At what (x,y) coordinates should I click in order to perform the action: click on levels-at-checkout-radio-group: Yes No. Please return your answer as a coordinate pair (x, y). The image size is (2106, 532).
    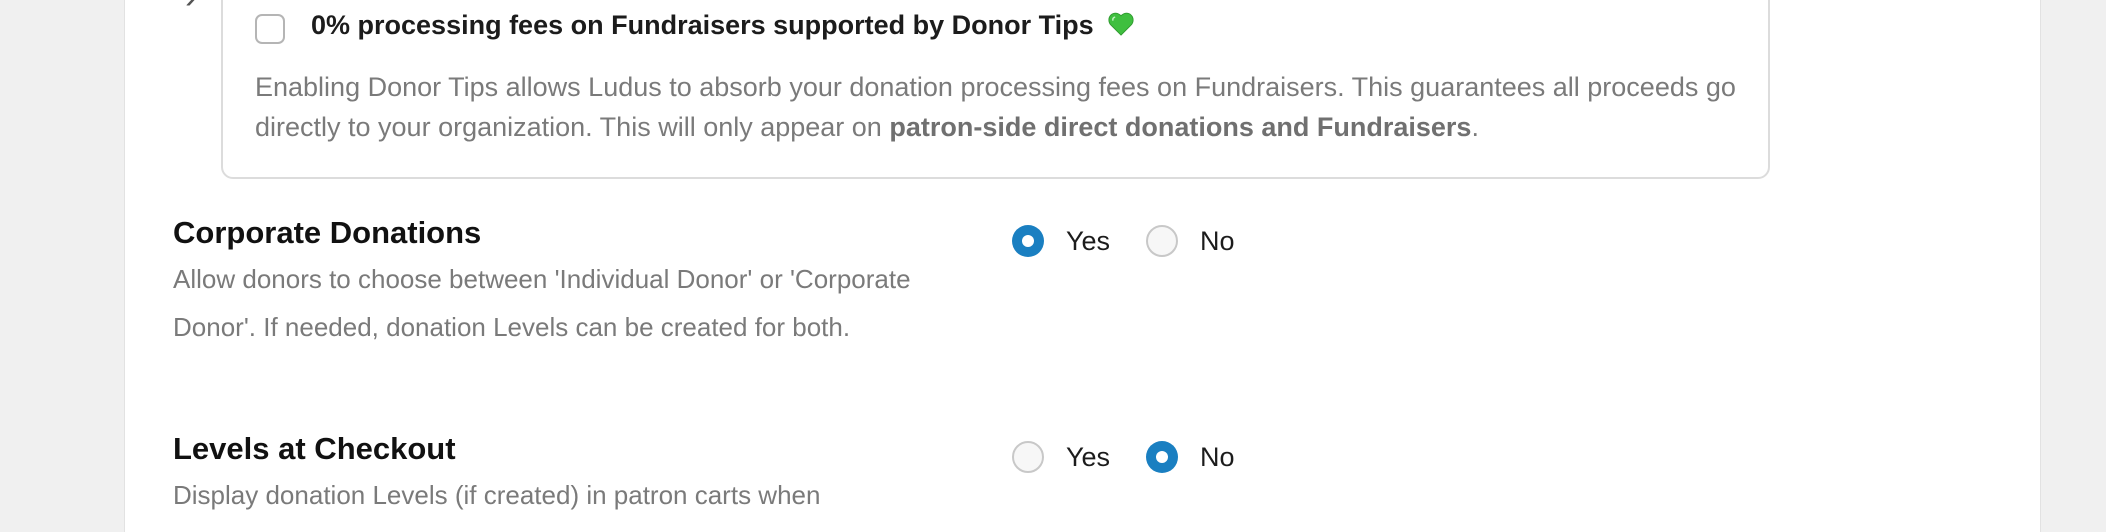
    Looking at the image, I should click on (1141, 457).